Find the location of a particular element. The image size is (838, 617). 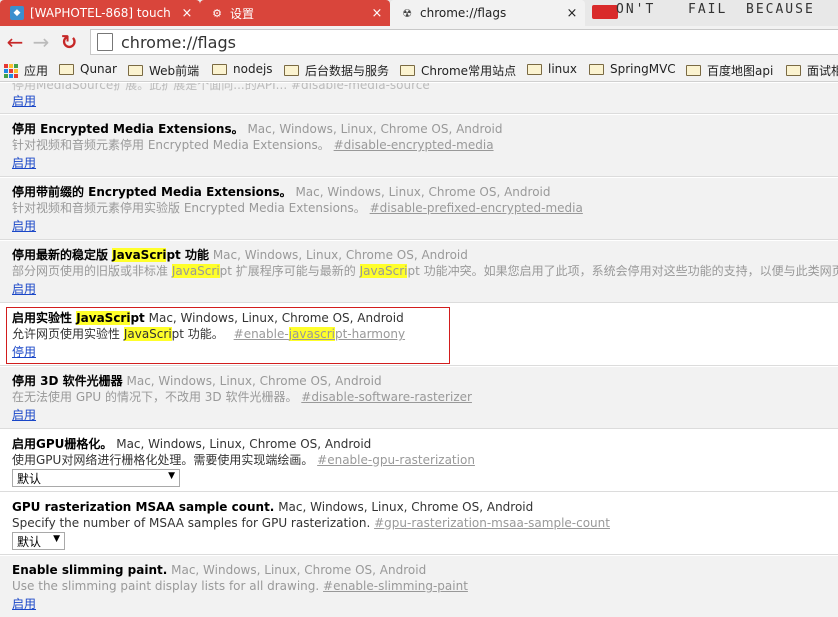

experiment-name: 启用实验性 JavaScript is located at coordinates (78, 318).